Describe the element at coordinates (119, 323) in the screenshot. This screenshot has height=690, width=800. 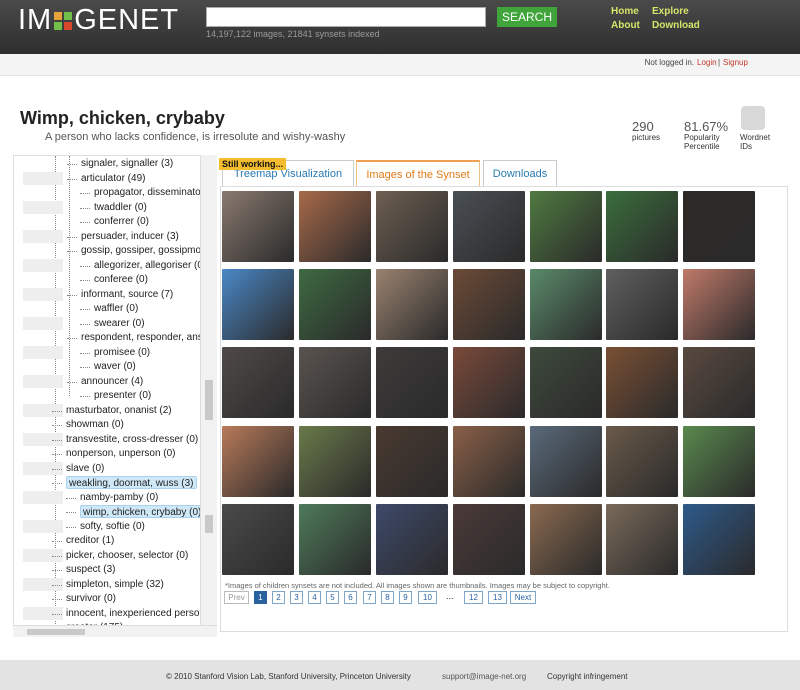
I see `tree-item: swearer (0)` at that location.